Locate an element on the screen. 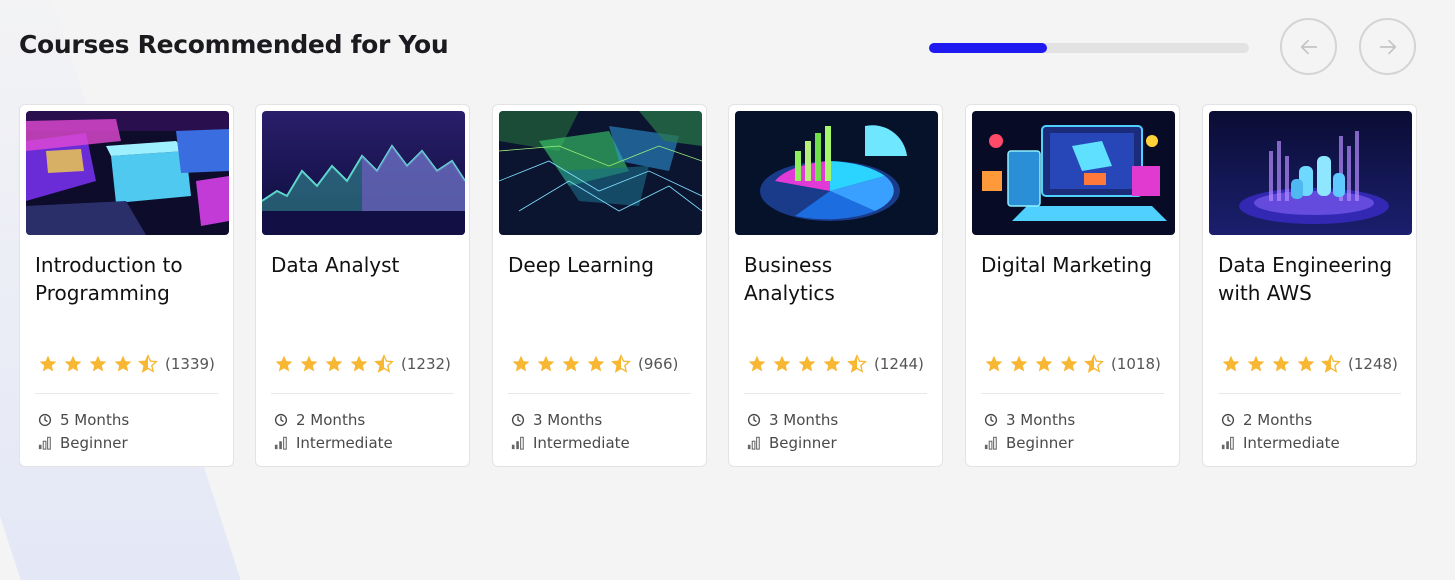  course-duration: 5 Months is located at coordinates (83, 420).